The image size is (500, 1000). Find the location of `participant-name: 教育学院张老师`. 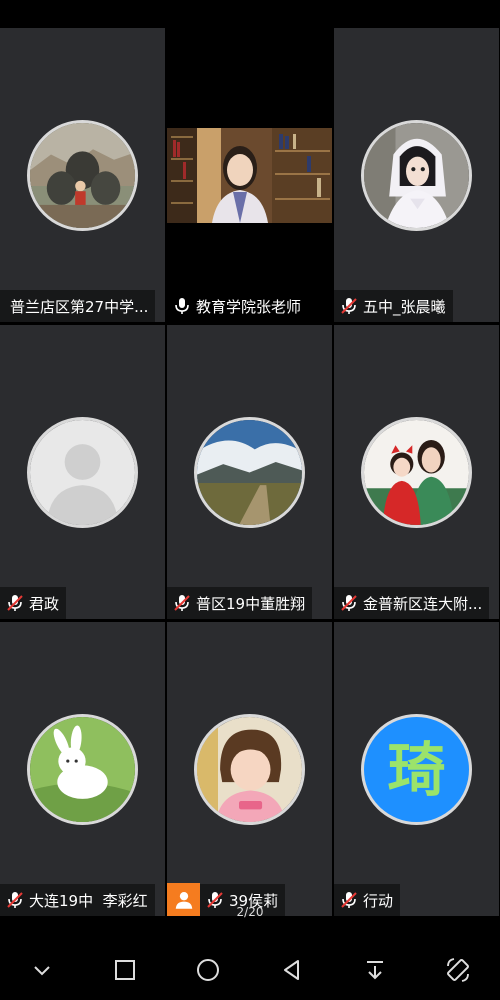

participant-name: 教育学院张老师 is located at coordinates (249, 306).